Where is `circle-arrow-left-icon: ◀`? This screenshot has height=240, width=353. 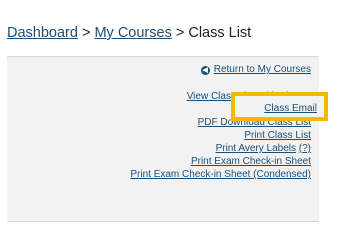 circle-arrow-left-icon: ◀ is located at coordinates (205, 70).